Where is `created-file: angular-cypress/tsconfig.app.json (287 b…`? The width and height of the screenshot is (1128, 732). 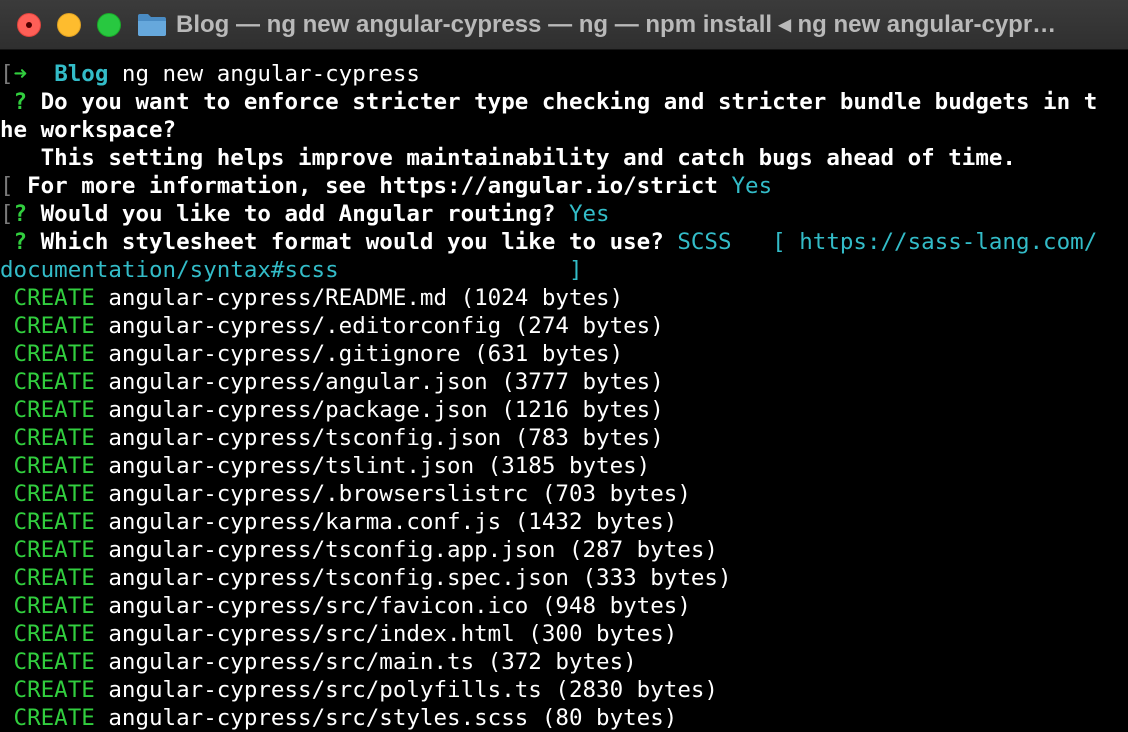 created-file: angular-cypress/tsconfig.app.json (287 b… is located at coordinates (413, 550).